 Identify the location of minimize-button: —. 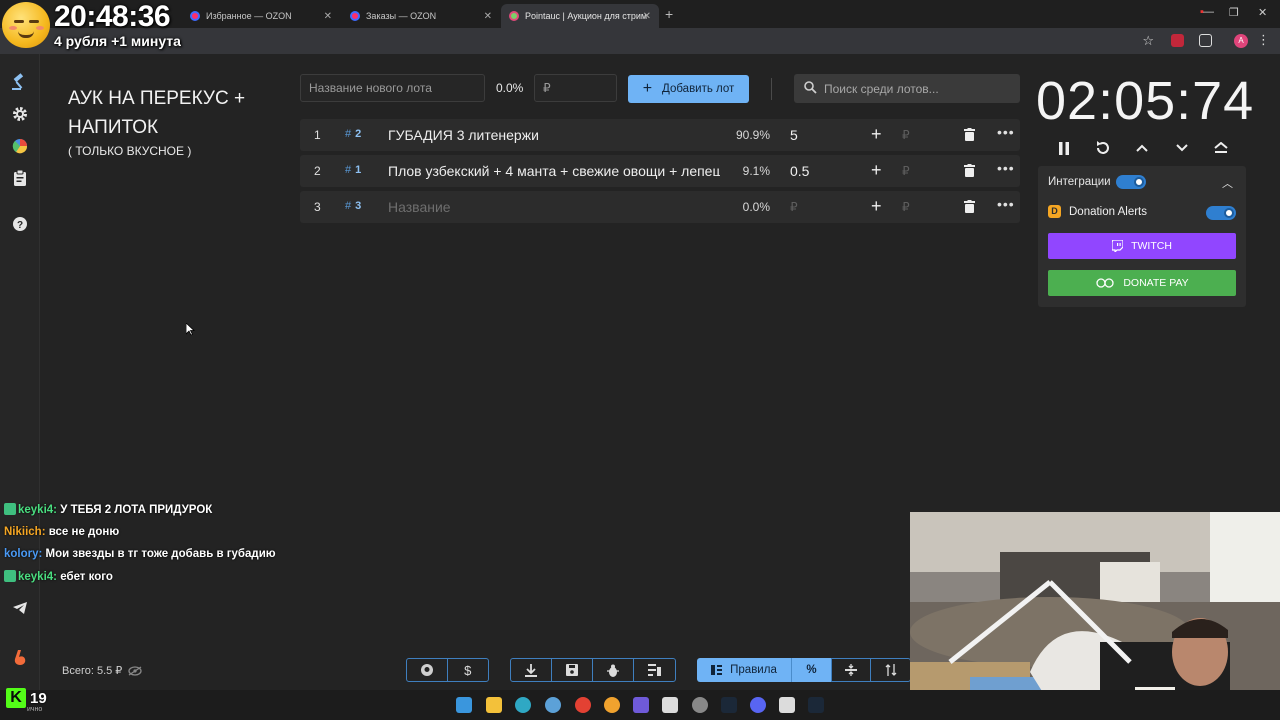
(1208, 12).